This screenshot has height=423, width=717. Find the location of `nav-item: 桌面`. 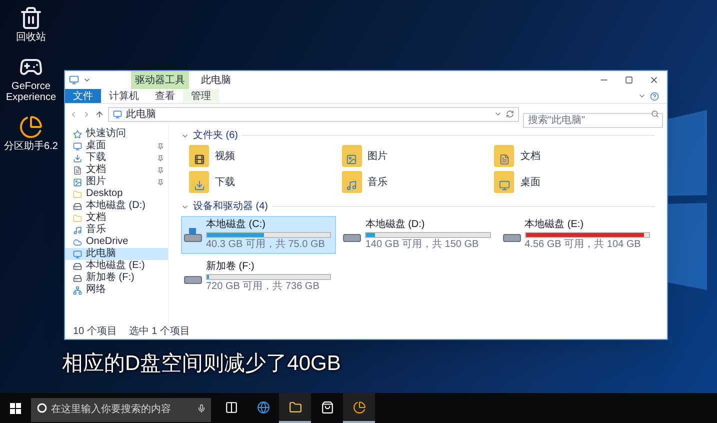

nav-item: 桌面 is located at coordinates (116, 146).